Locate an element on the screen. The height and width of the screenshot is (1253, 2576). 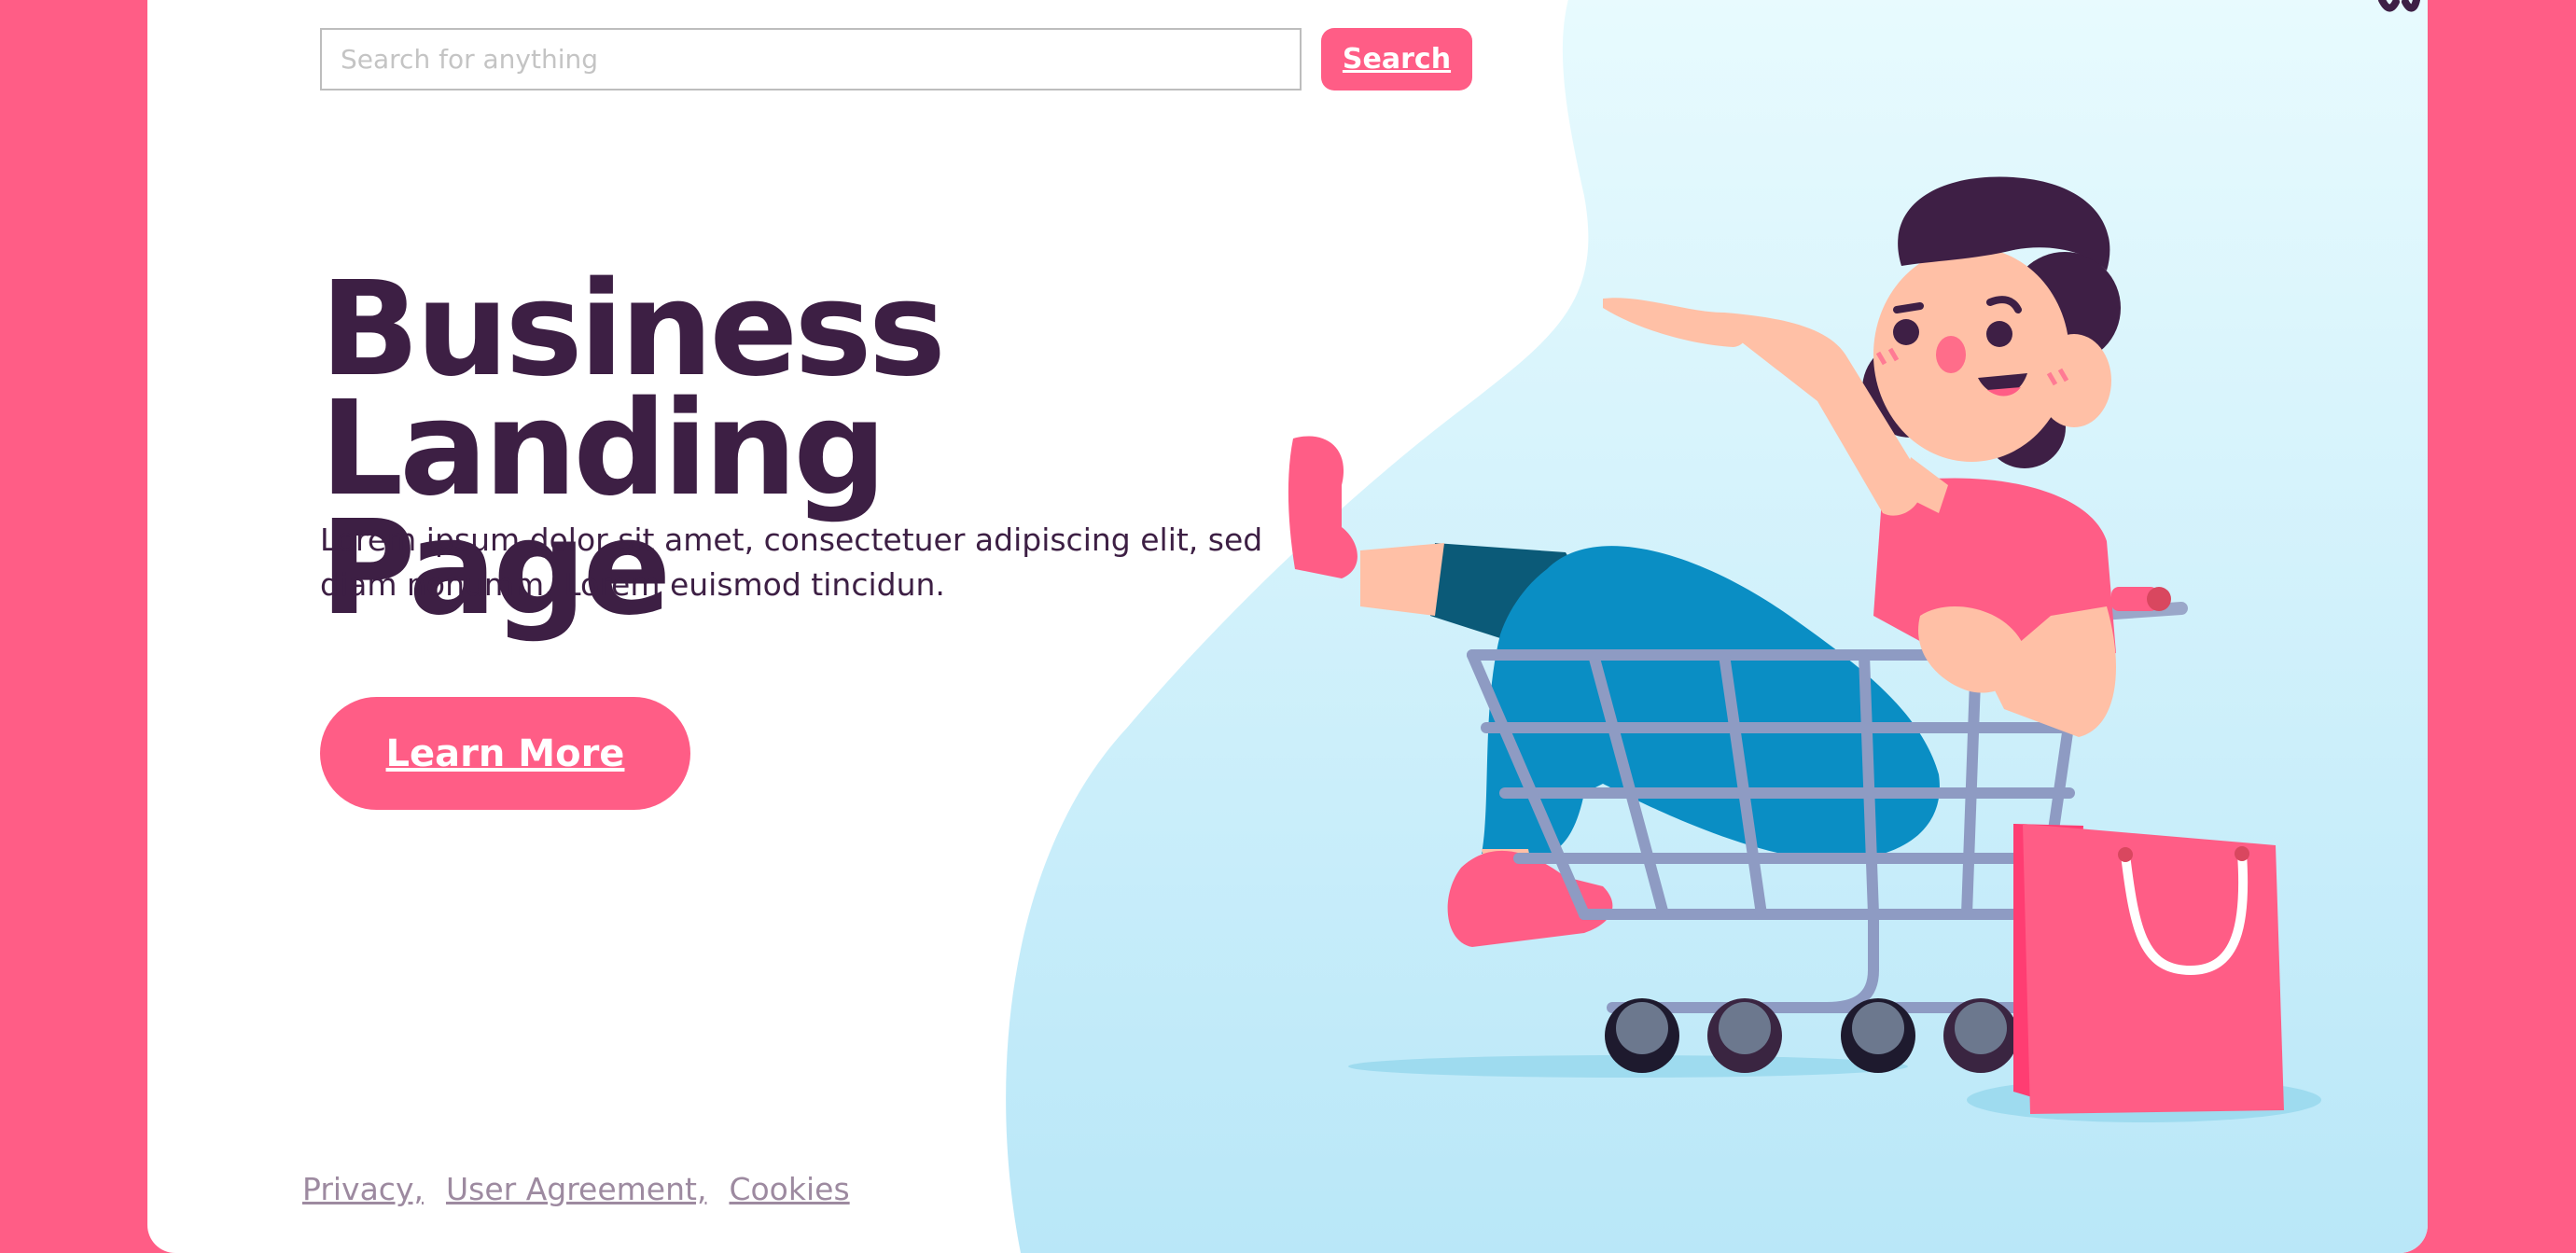
front-shoe is located at coordinates (1530, 898).